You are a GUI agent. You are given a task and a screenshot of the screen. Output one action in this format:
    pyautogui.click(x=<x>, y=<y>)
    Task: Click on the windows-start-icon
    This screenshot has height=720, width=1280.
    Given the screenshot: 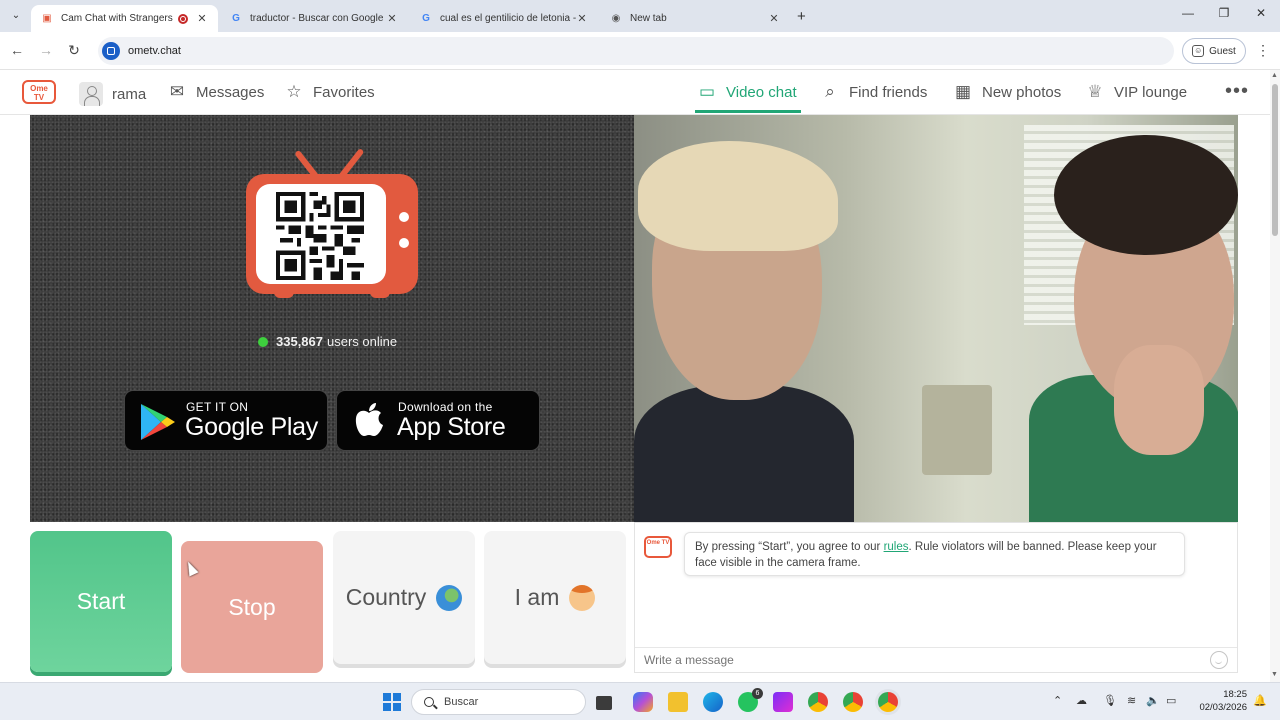 What is the action you would take?
    pyautogui.click(x=392, y=702)
    